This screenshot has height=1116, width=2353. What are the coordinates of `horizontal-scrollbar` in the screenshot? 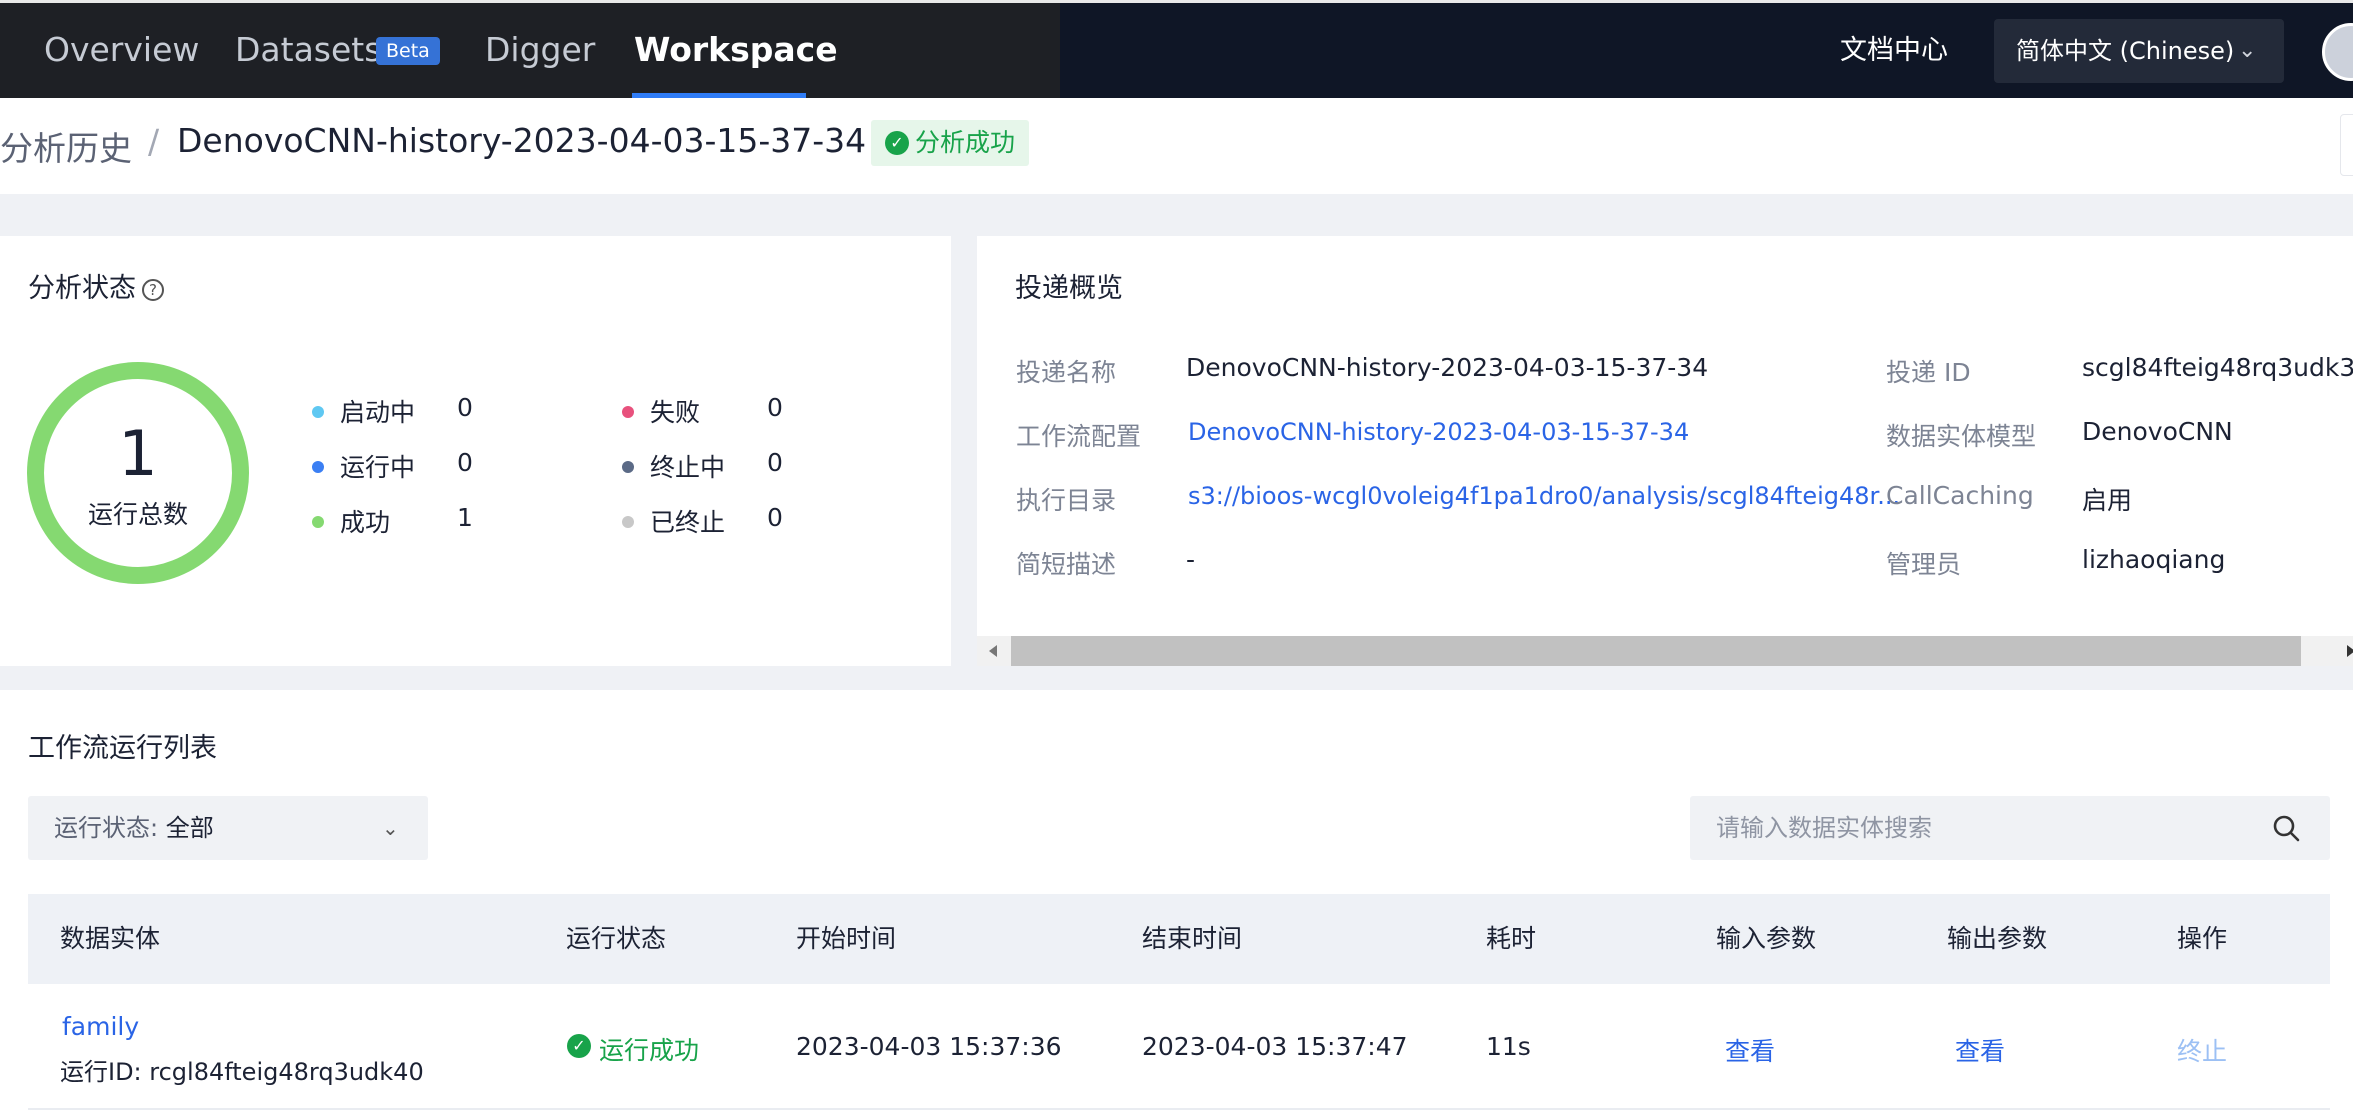 It's located at (1665, 651).